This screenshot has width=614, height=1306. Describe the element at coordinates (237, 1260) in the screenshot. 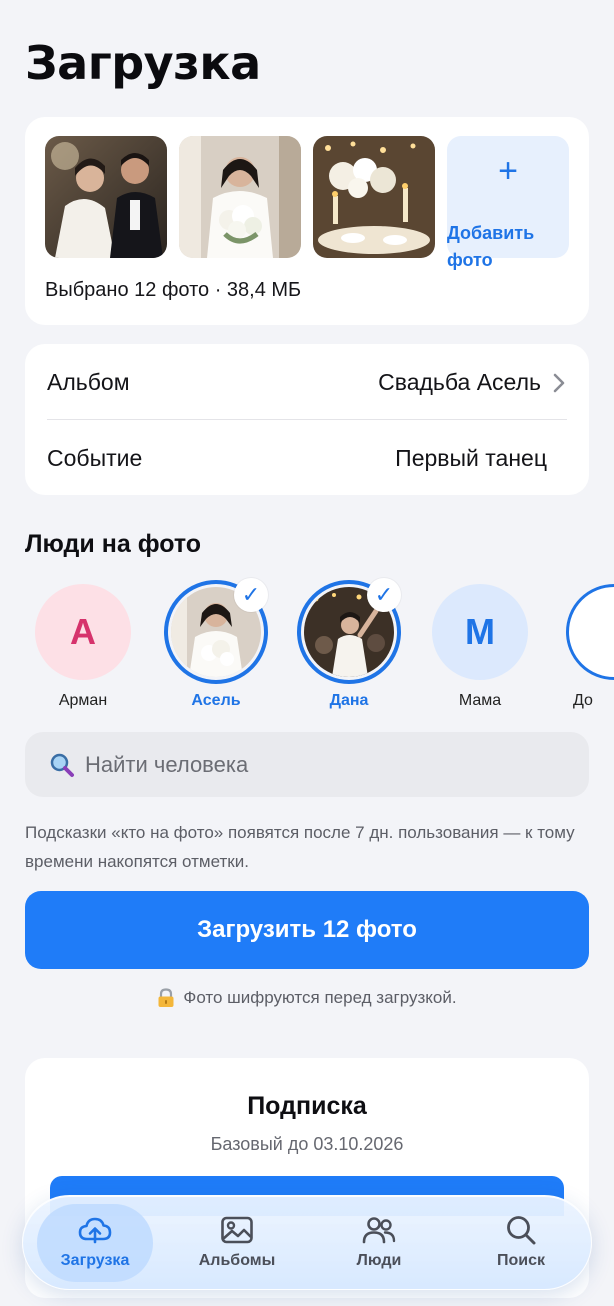

I see `tab-label: Альбомы` at that location.